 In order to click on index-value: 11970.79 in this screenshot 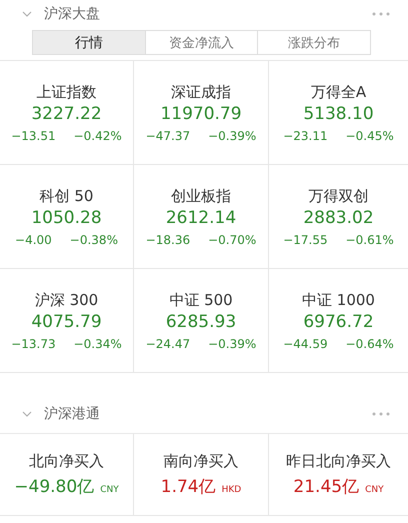, I will do `click(201, 114)`.